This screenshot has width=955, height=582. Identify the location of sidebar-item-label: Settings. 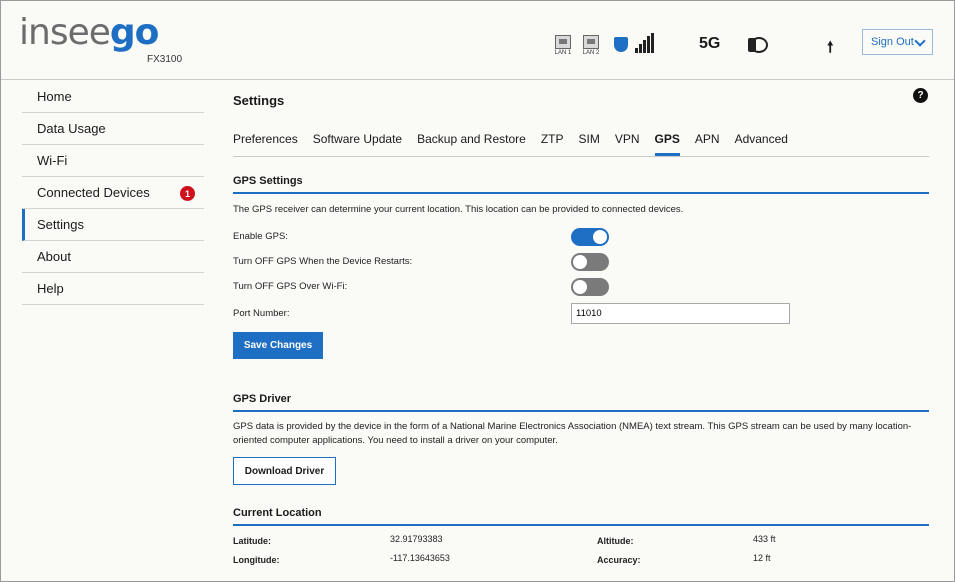
(60, 224).